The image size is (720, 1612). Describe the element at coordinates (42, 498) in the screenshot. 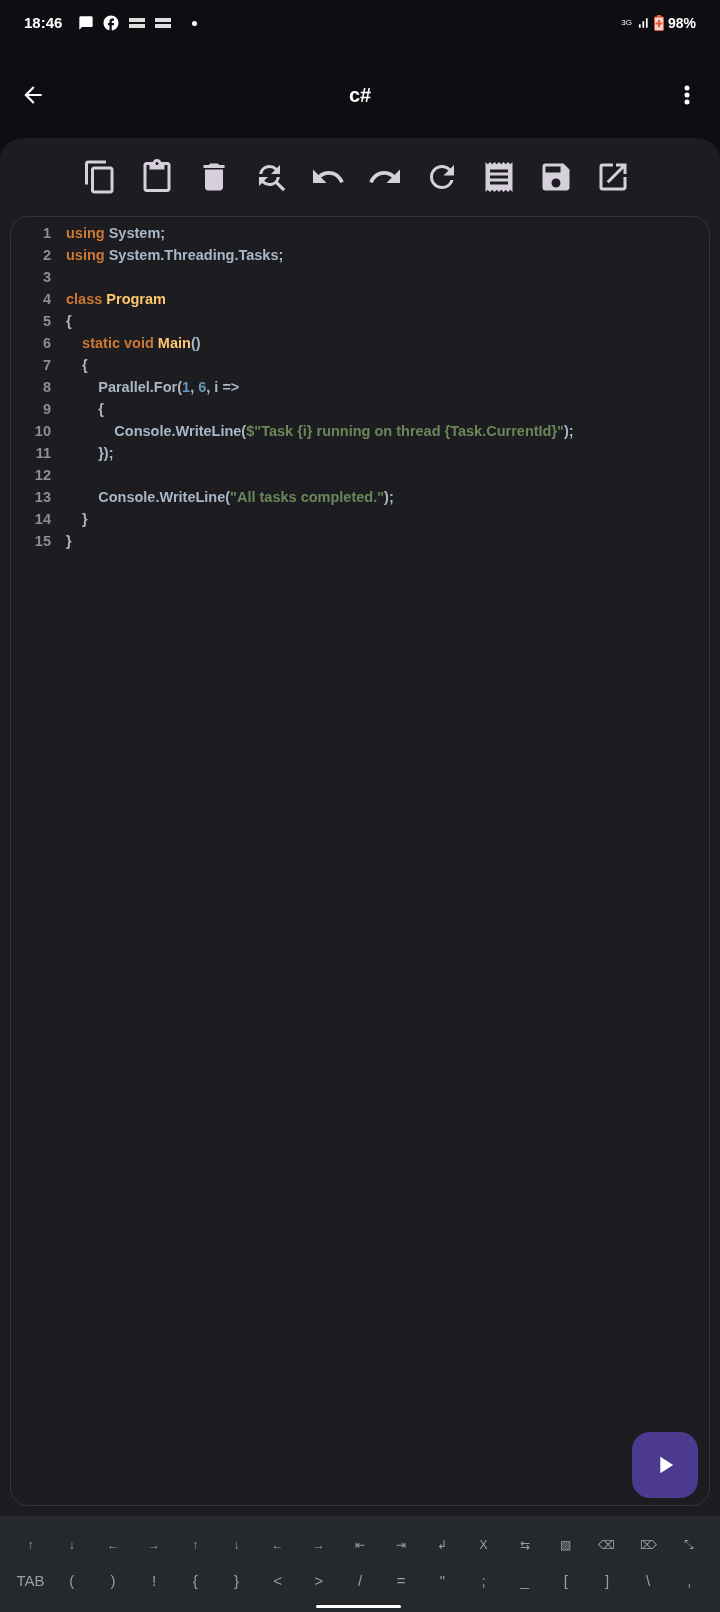

I see `line-number: 13` at that location.